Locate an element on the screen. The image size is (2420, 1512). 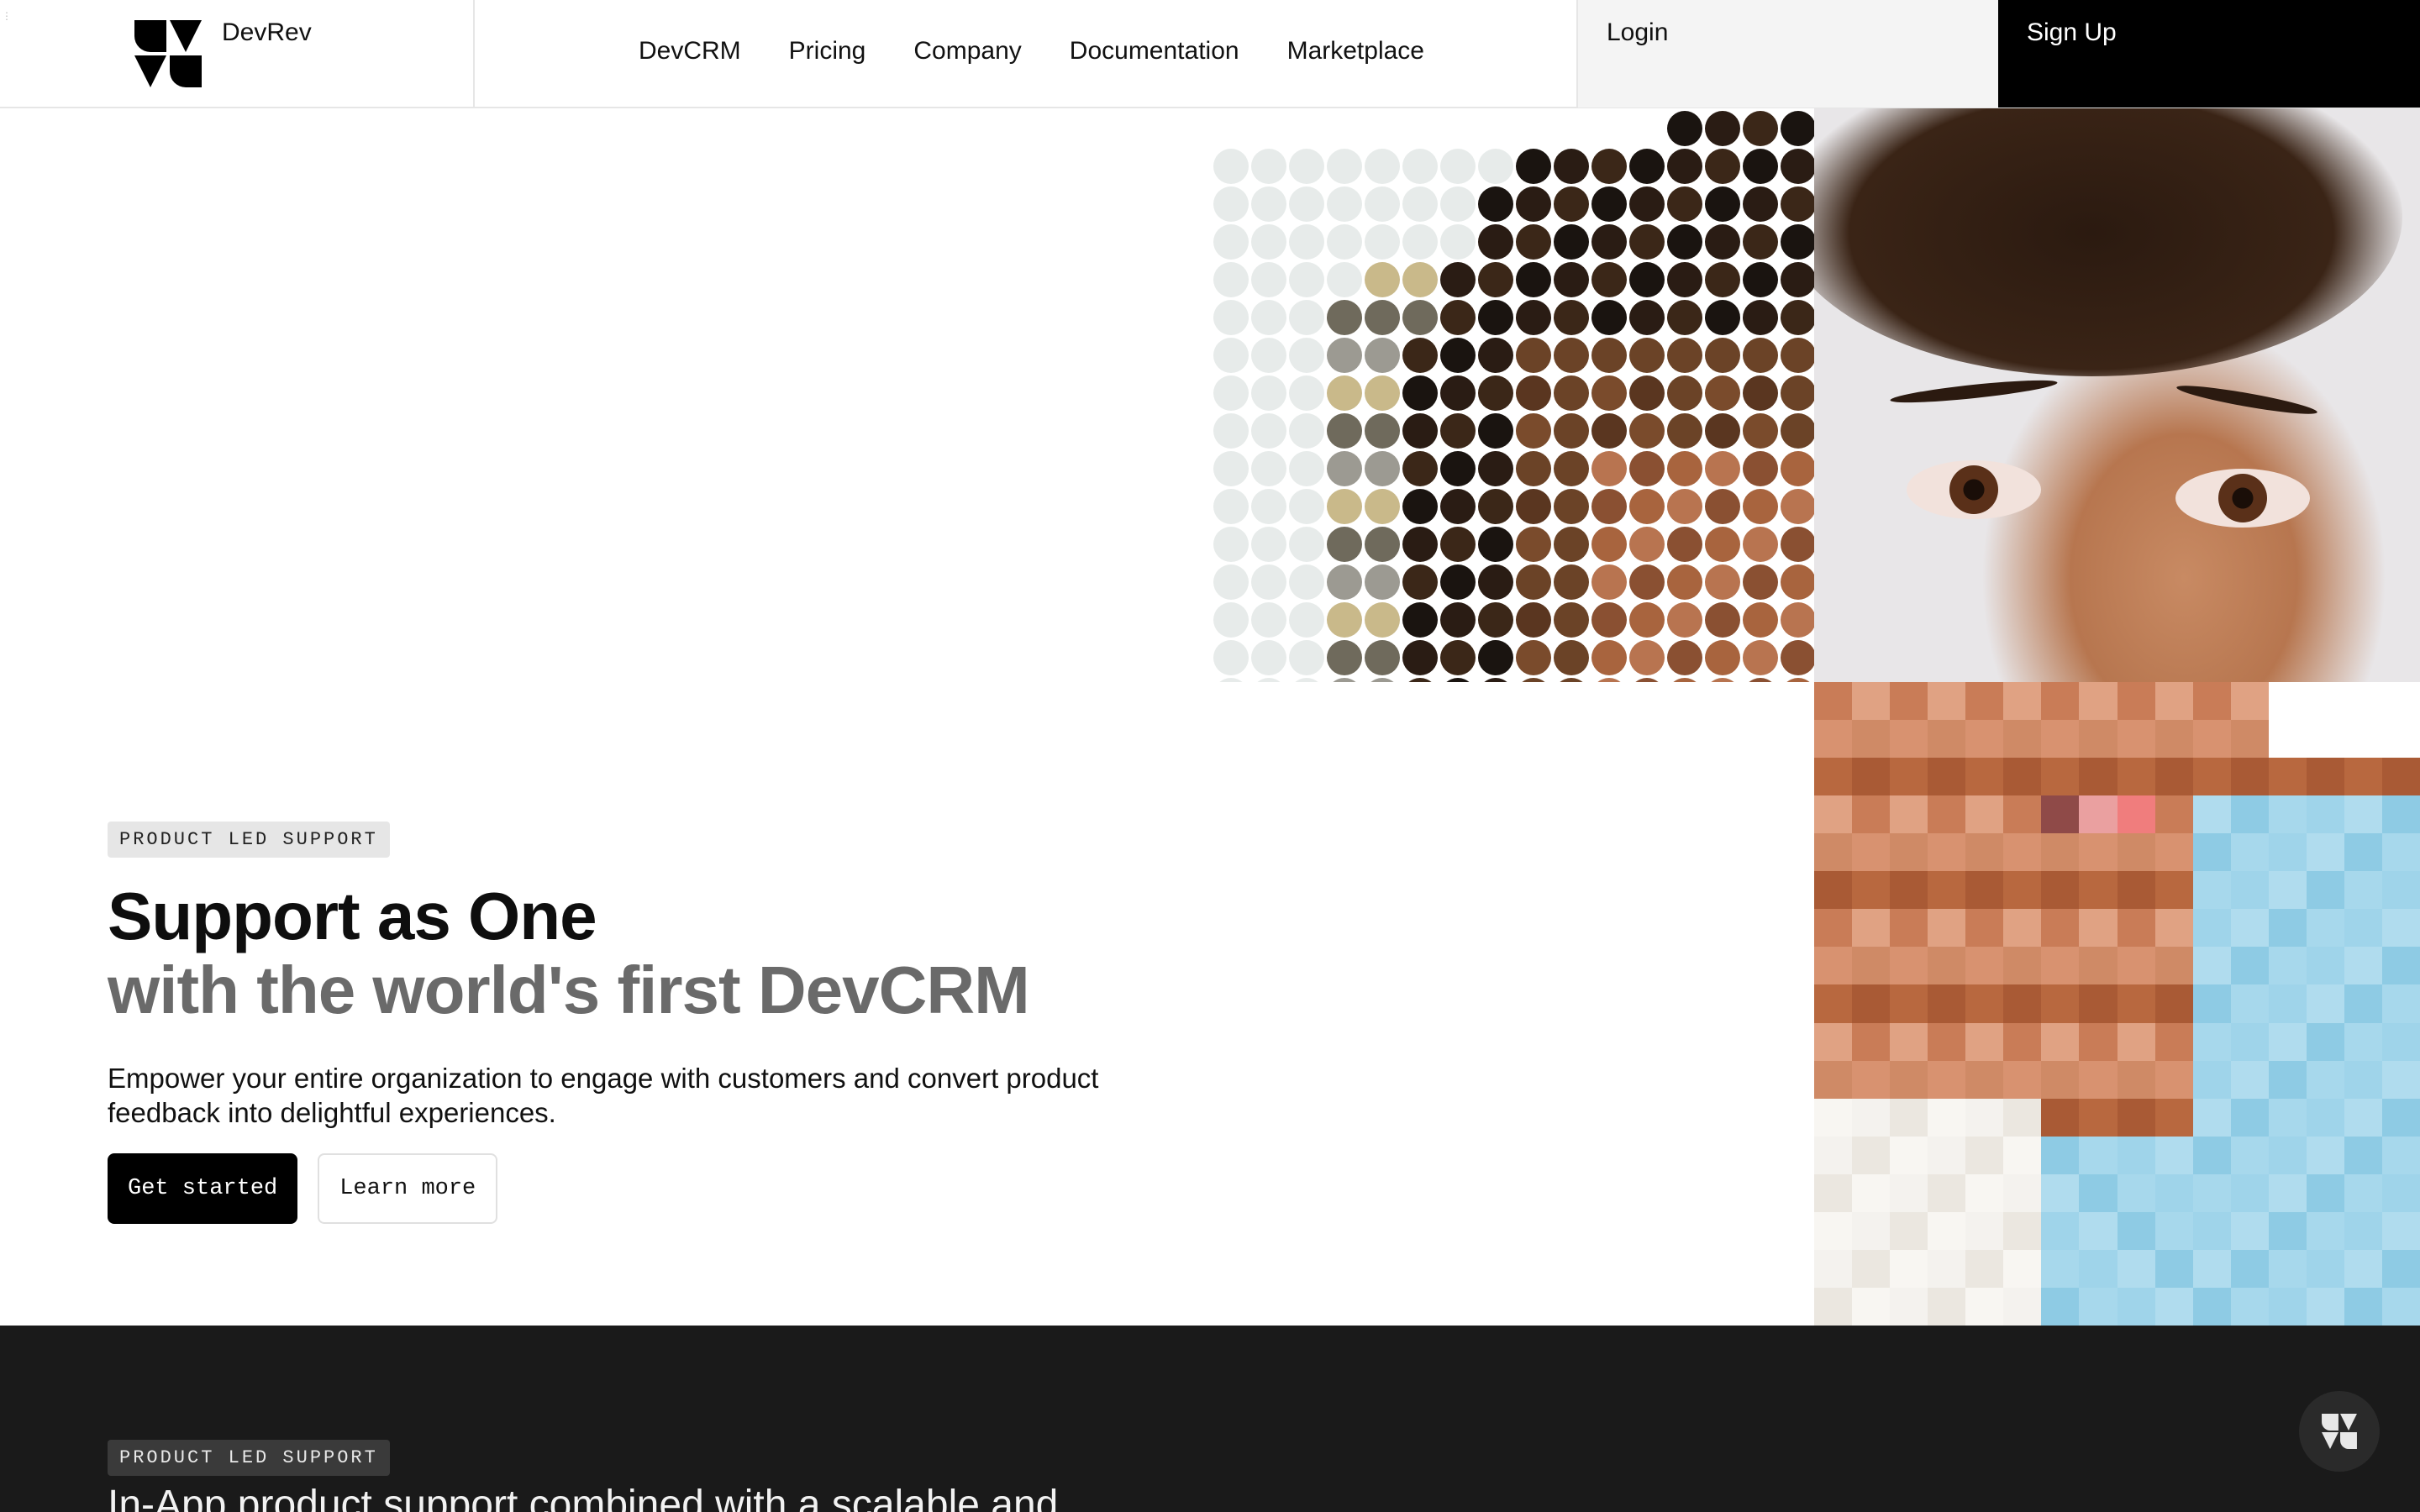
hero-subheadline: with the world's first DevCRM is located at coordinates (569, 990).